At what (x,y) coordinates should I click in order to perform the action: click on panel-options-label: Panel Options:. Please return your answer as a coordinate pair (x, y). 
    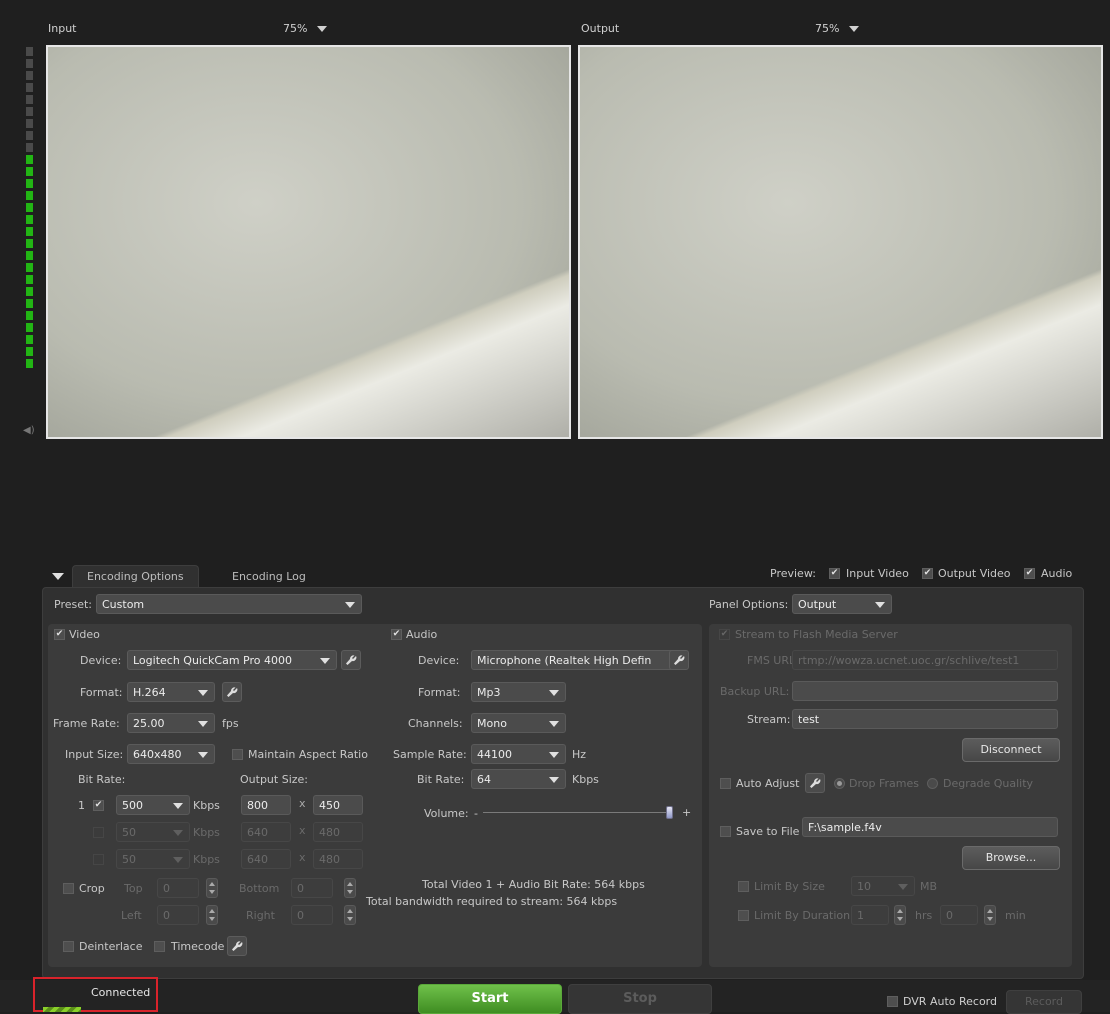
    Looking at the image, I should click on (749, 604).